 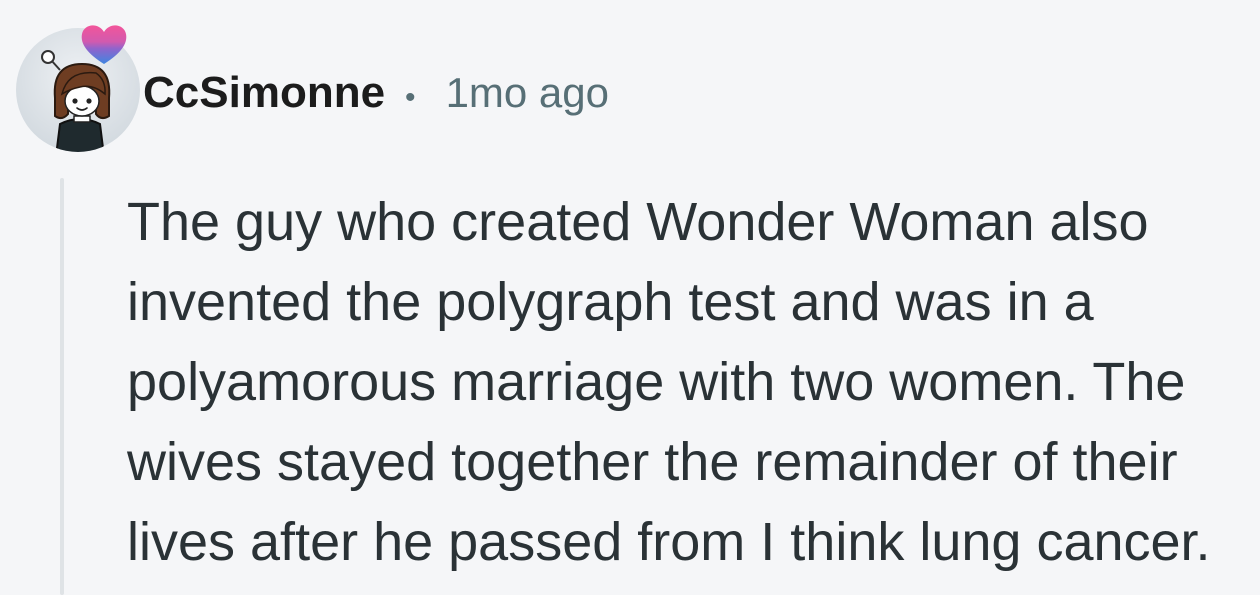 I want to click on author-username-link: CcSimonne, so click(x=264, y=93).